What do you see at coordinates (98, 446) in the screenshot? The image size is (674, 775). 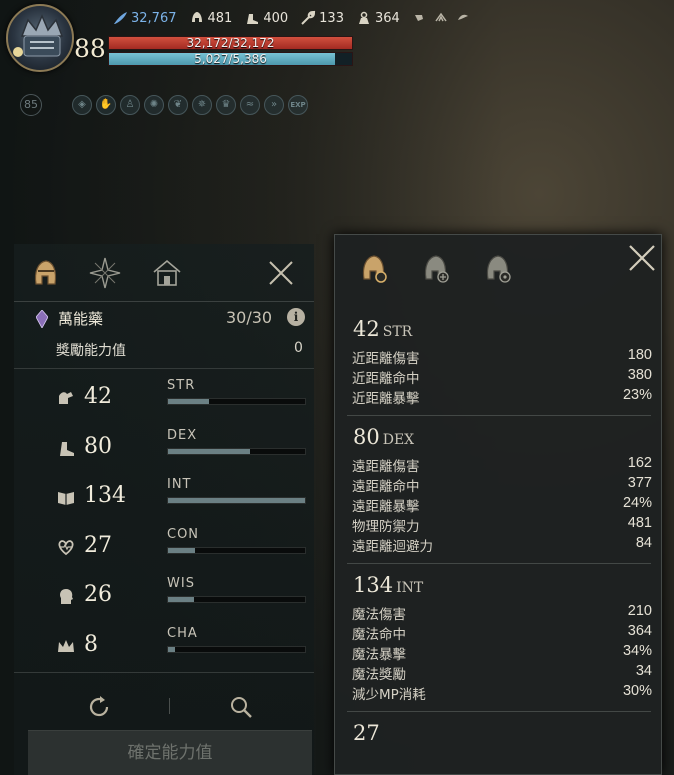 I see `stat-value: 80` at bounding box center [98, 446].